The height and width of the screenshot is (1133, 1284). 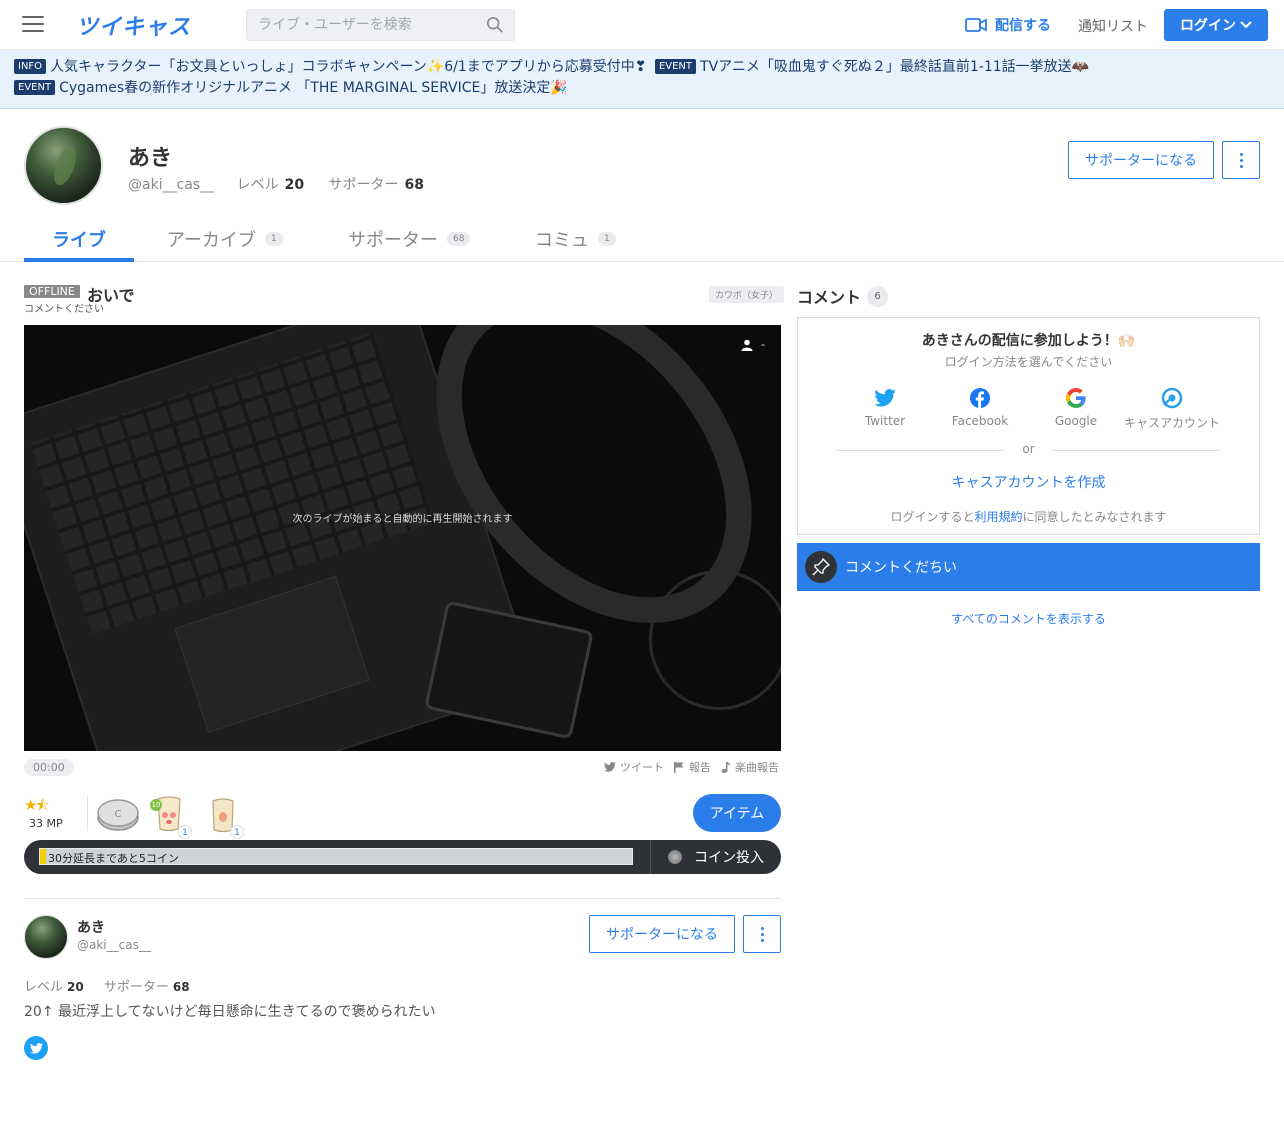 What do you see at coordinates (980, 398) in the screenshot?
I see `facebook-icon` at bounding box center [980, 398].